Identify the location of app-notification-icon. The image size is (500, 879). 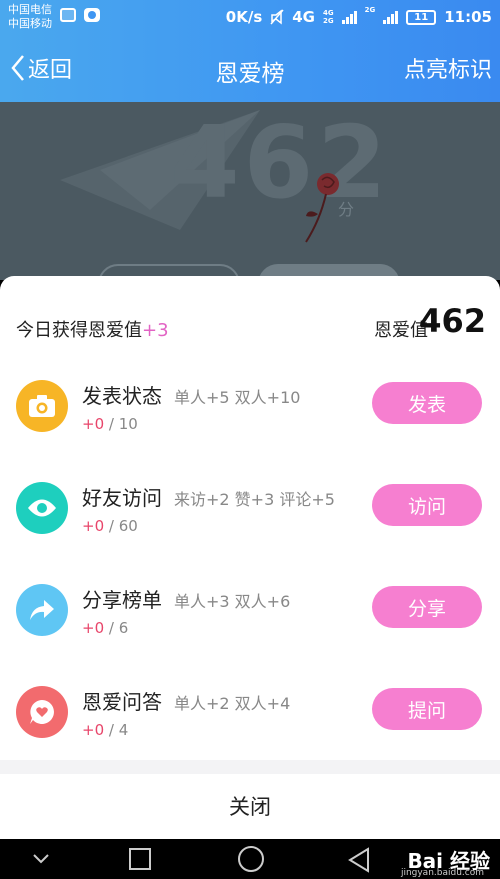
(92, 15).